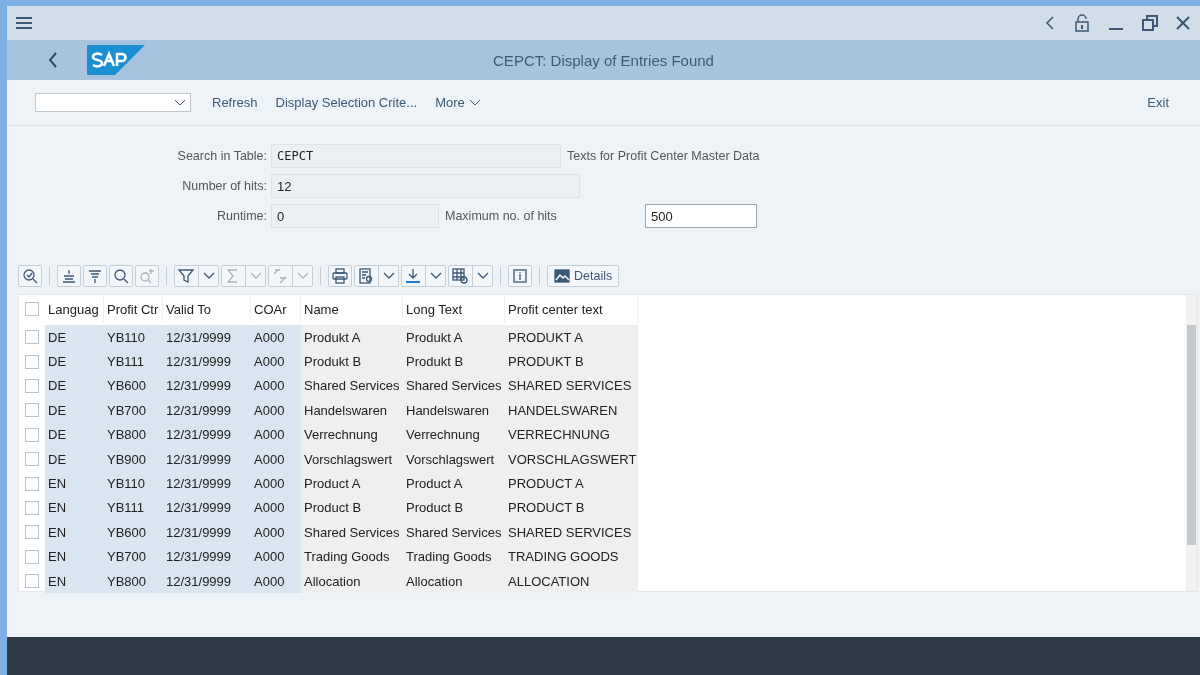  Describe the element at coordinates (571, 337) in the screenshot. I see `table-cell: PRODUKT A` at that location.